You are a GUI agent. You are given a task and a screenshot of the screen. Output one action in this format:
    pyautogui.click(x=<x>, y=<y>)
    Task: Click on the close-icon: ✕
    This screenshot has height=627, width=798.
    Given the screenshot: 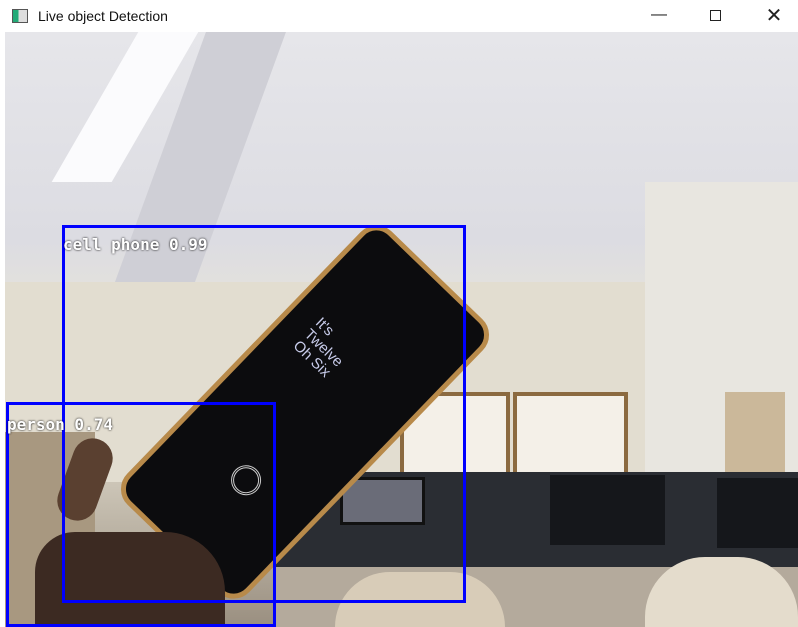 What is the action you would take?
    pyautogui.click(x=774, y=15)
    